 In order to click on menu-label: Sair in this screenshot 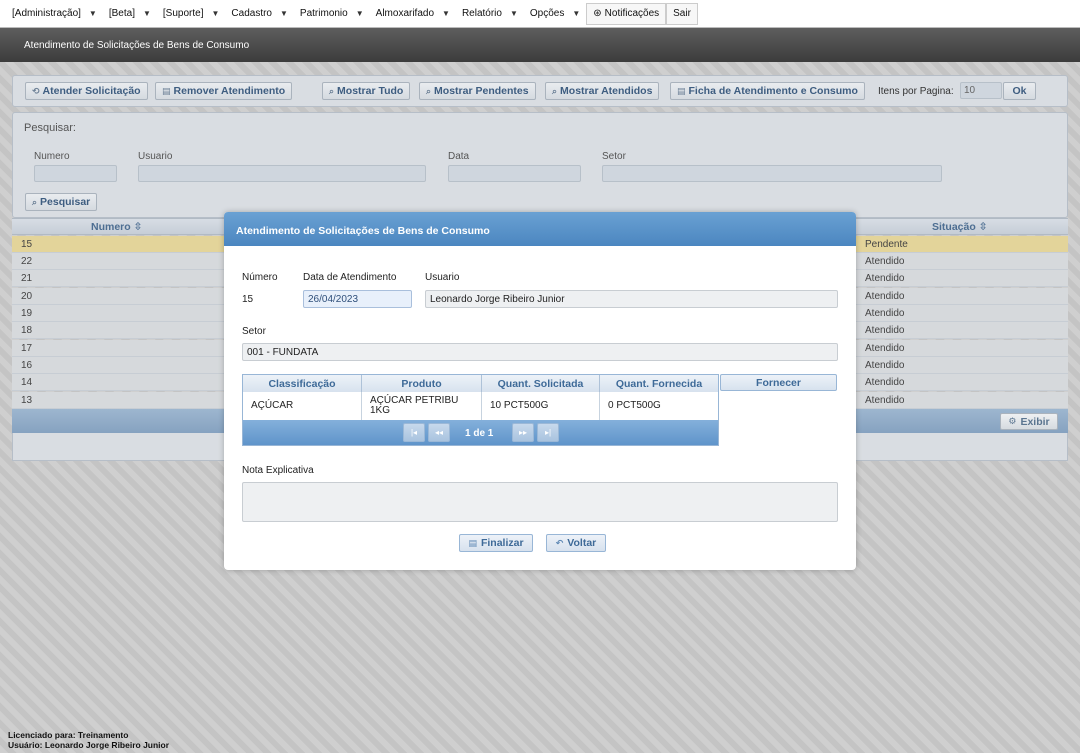, I will do `click(682, 13)`.